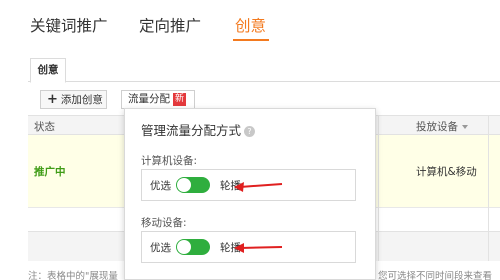 The width and height of the screenshot is (500, 280). I want to click on popover-title: 管理流量分配方式?, so click(198, 129).